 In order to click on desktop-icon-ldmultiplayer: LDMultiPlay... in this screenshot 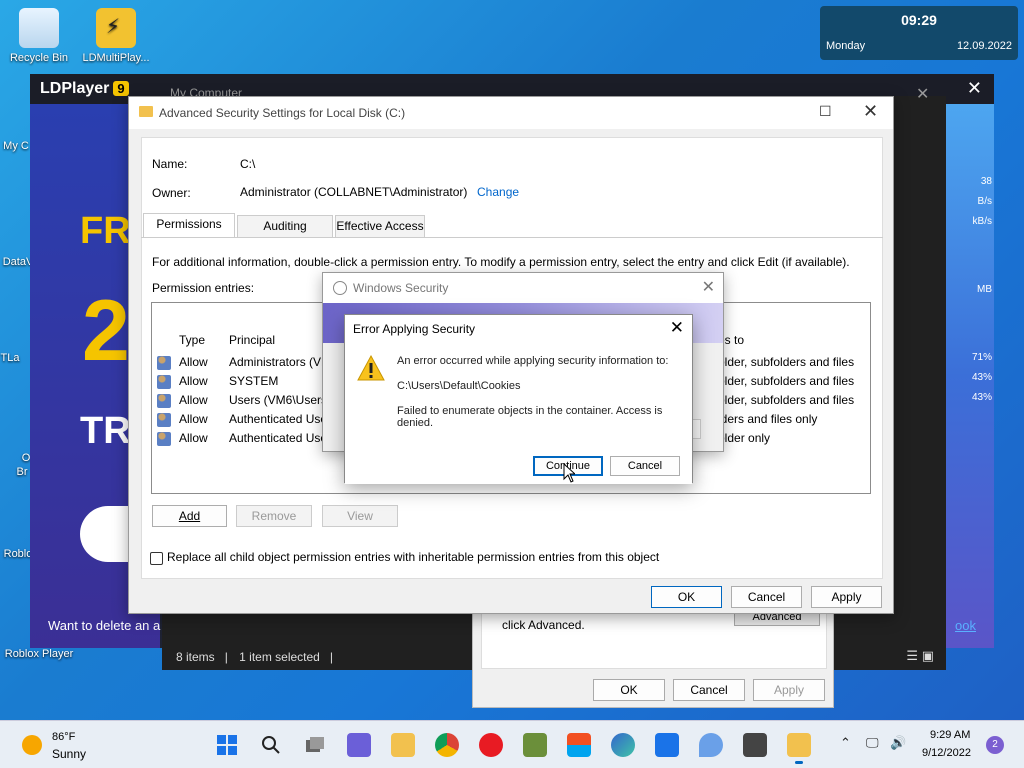, I will do `click(116, 36)`.